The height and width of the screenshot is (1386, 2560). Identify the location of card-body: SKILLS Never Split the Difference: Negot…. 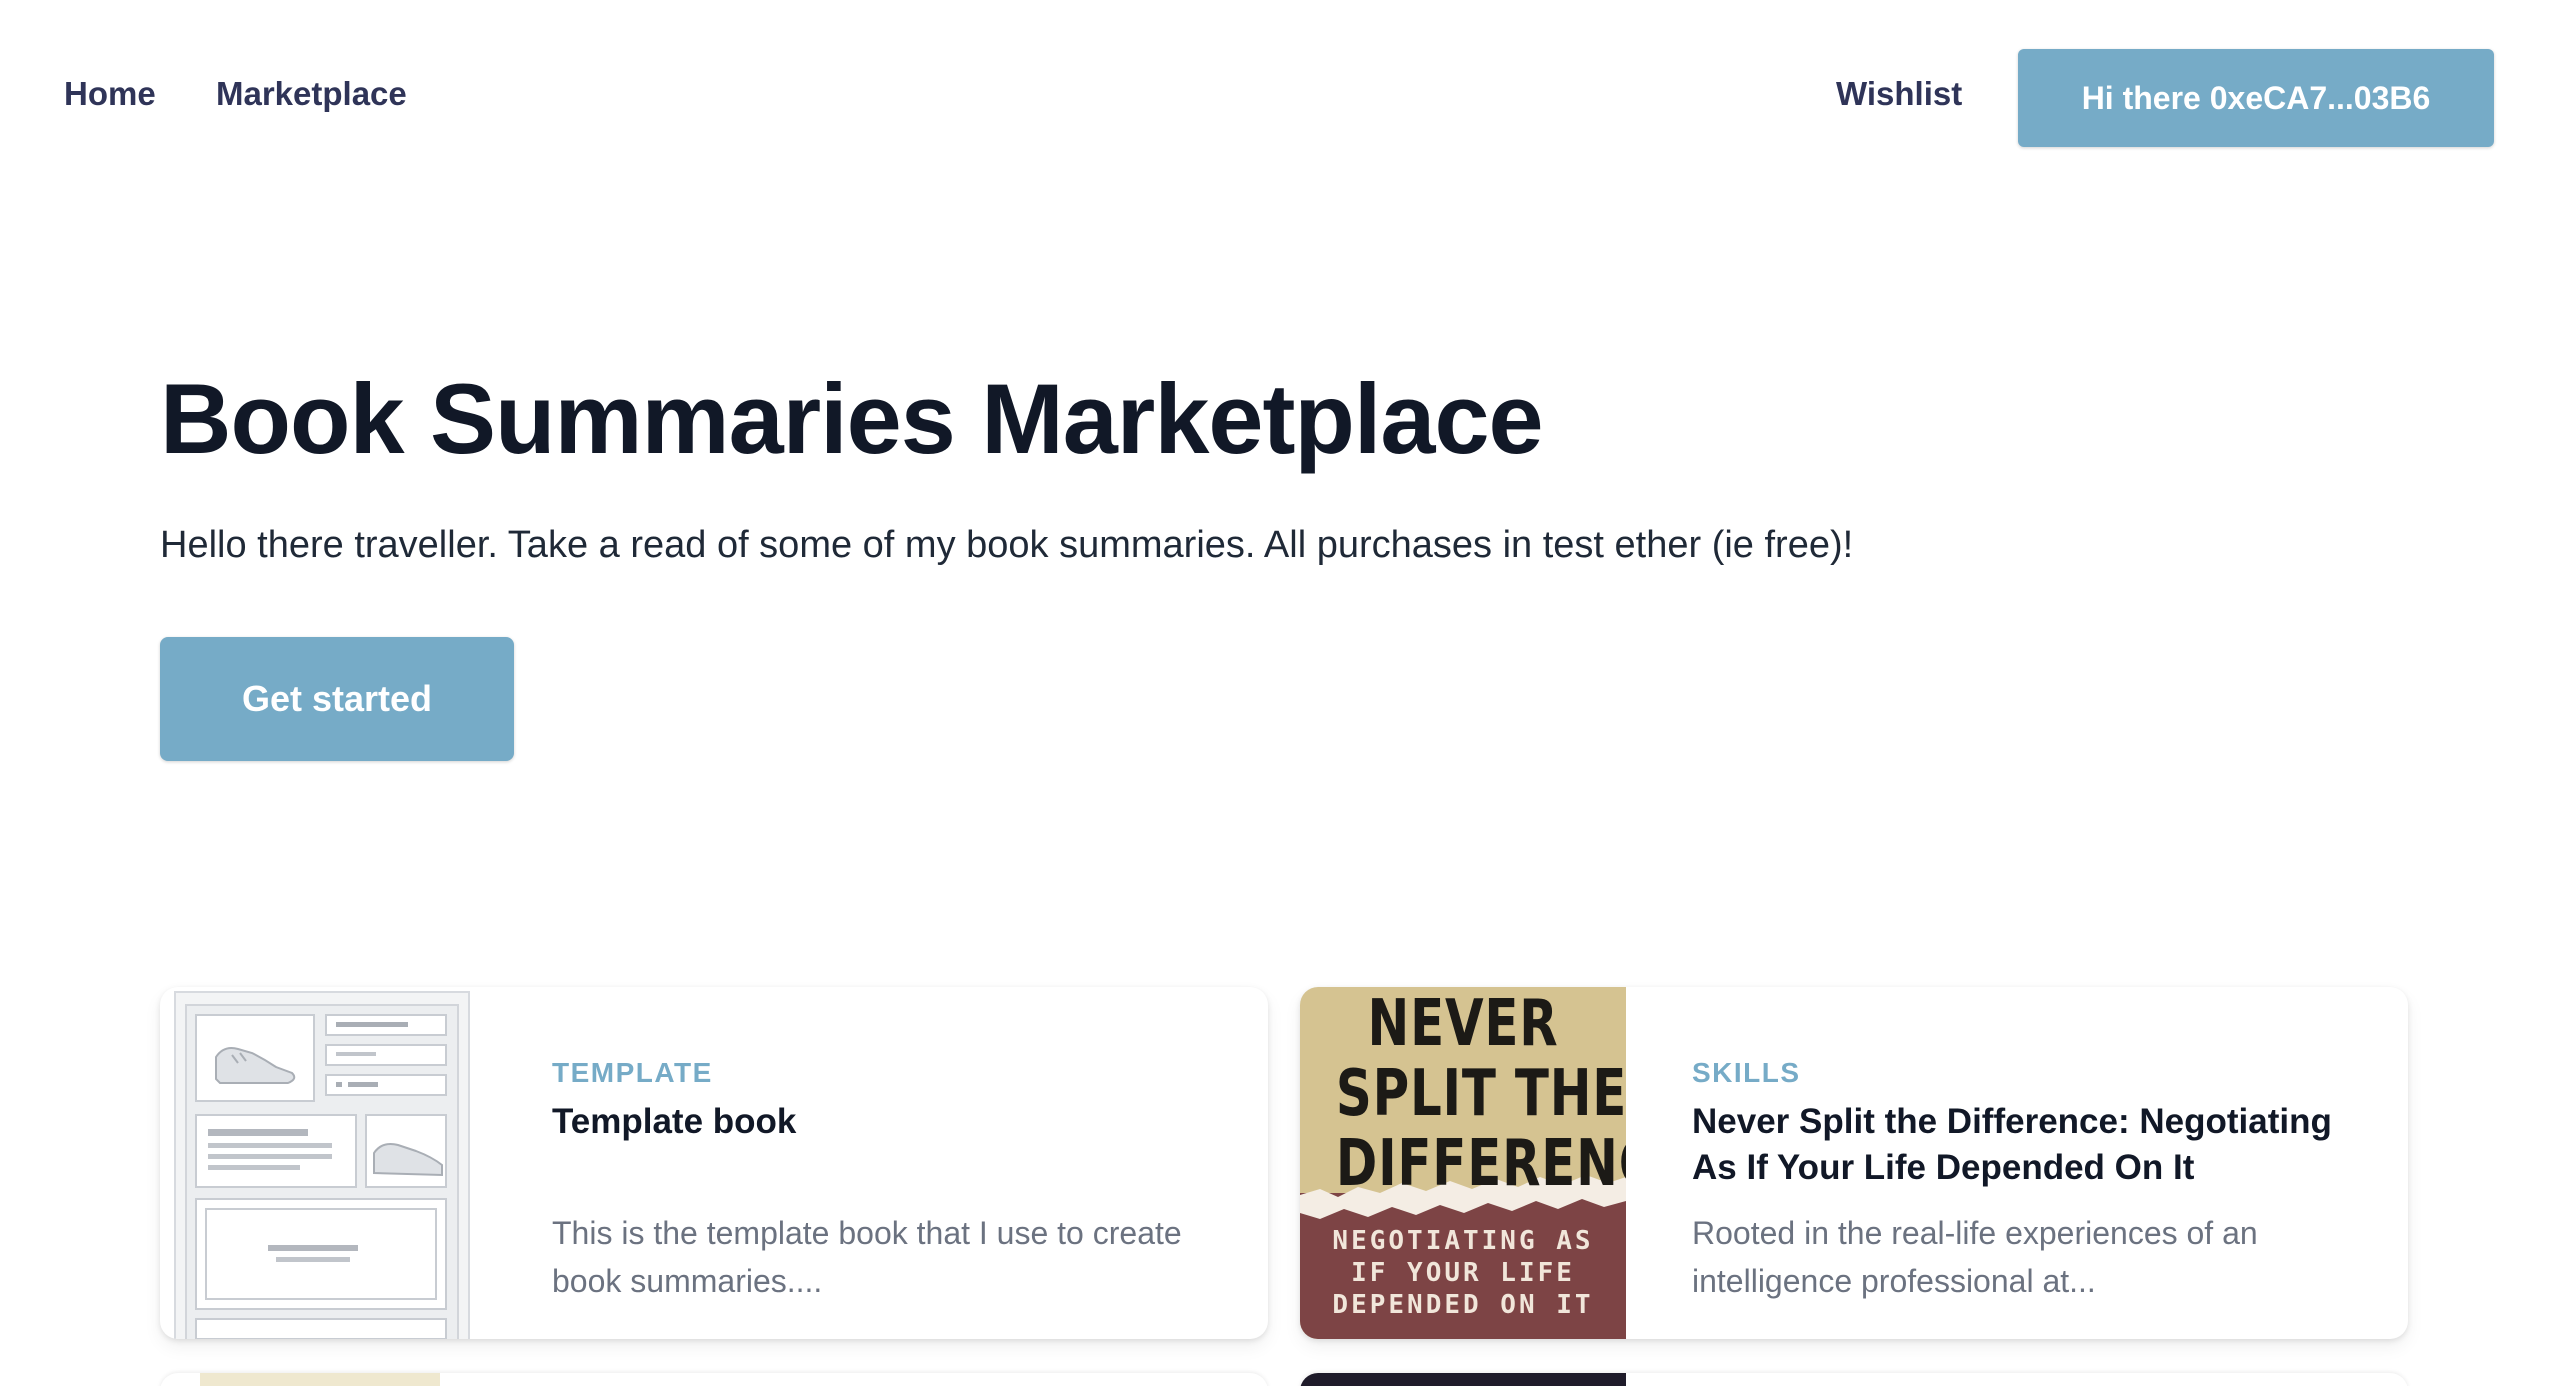
(2020, 1163).